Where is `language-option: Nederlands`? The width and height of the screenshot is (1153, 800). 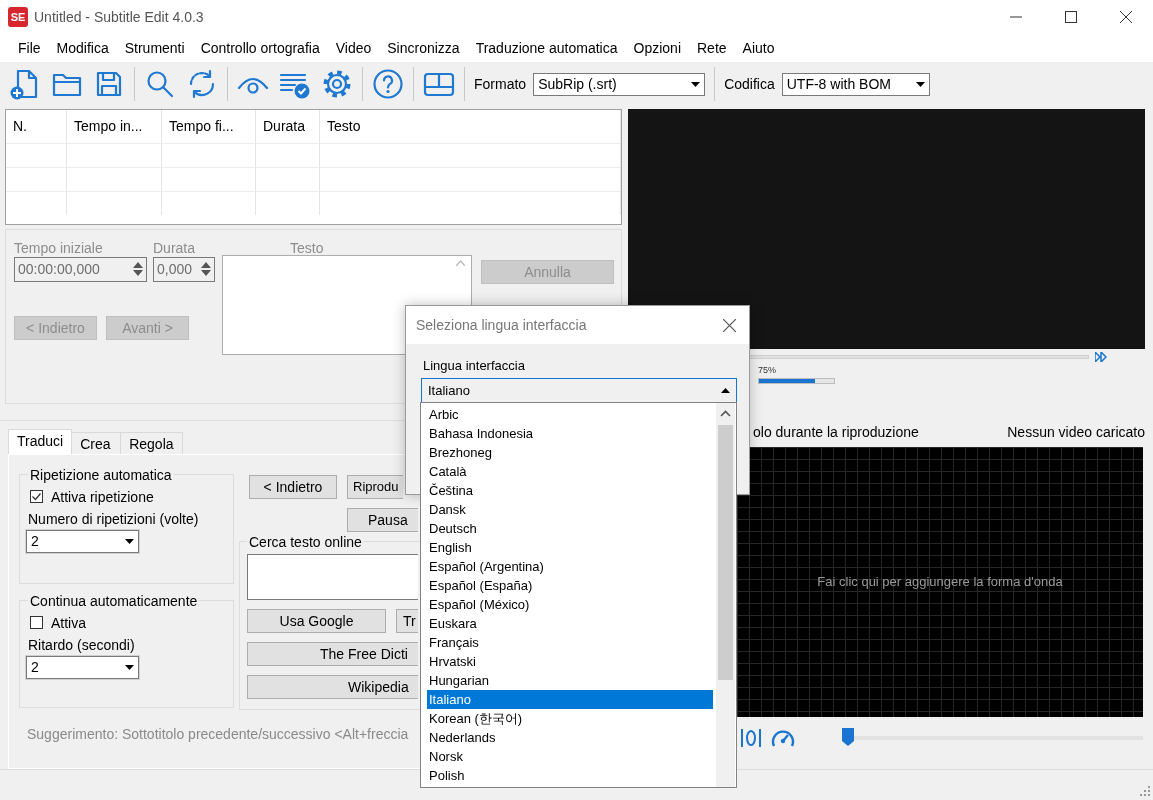
language-option: Nederlands is located at coordinates (567, 737).